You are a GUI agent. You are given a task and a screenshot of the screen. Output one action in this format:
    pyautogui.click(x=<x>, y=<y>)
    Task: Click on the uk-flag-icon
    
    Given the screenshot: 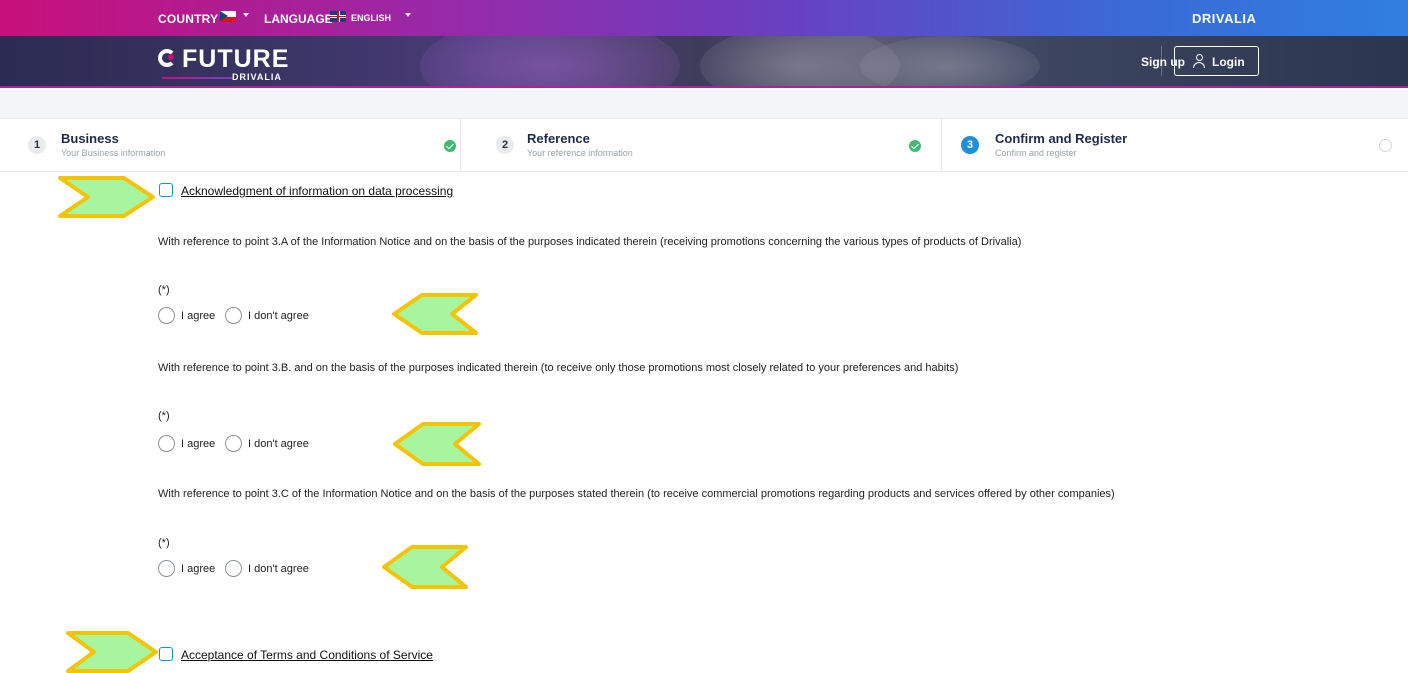 What is the action you would take?
    pyautogui.click(x=338, y=16)
    